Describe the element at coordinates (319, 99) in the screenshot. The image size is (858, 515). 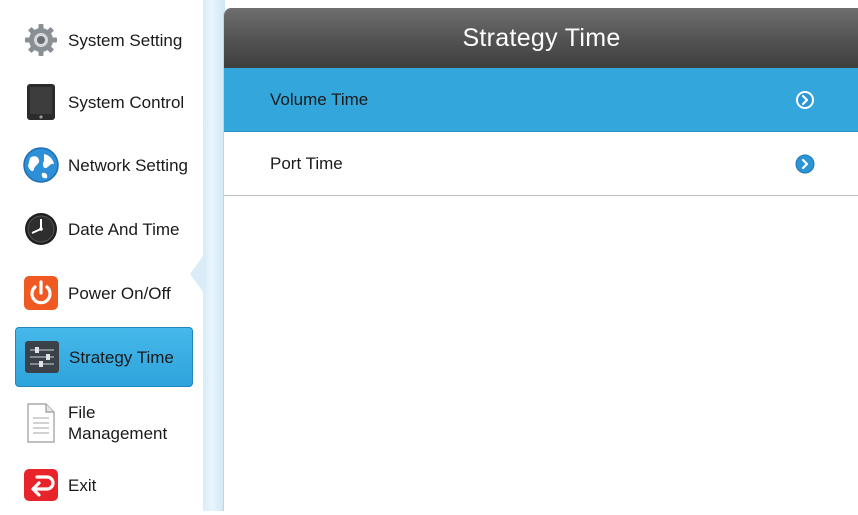
I see `option-label: Volume Time` at that location.